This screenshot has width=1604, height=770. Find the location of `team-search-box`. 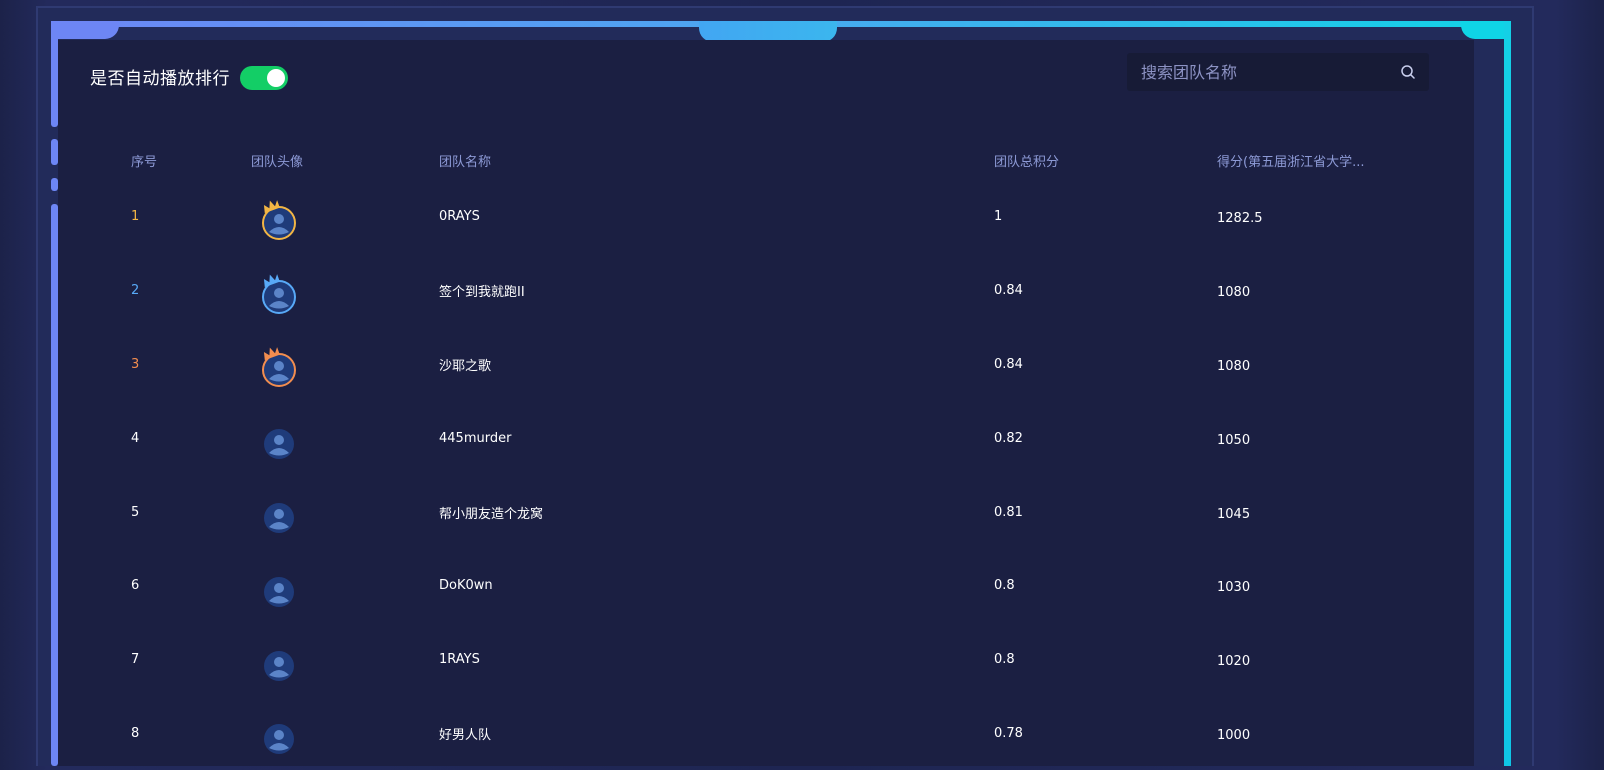

team-search-box is located at coordinates (1278, 72).